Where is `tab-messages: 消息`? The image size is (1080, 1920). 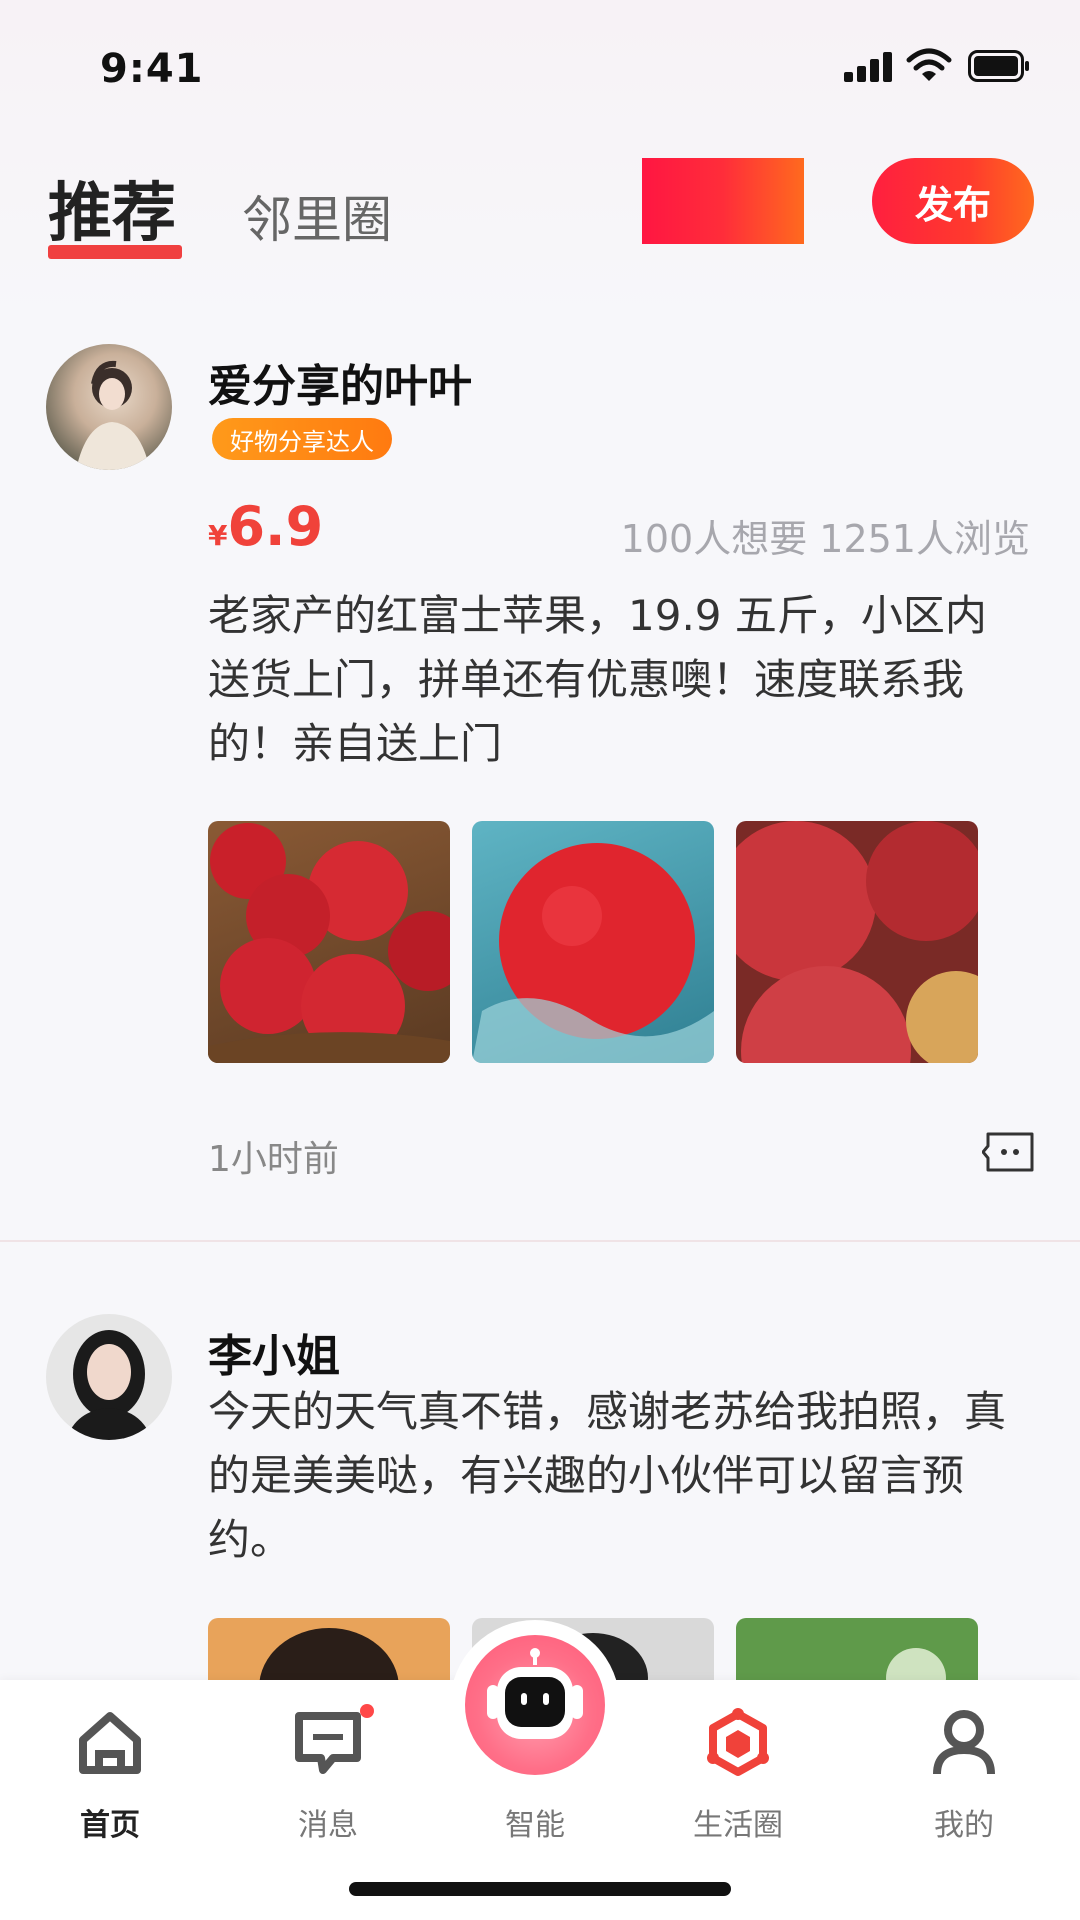
tab-messages: 消息 is located at coordinates (328, 1771).